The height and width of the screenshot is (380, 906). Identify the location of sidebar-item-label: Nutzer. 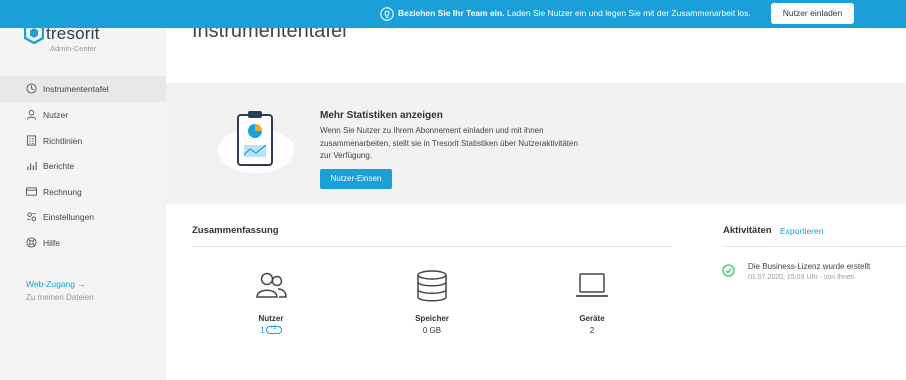
(56, 115).